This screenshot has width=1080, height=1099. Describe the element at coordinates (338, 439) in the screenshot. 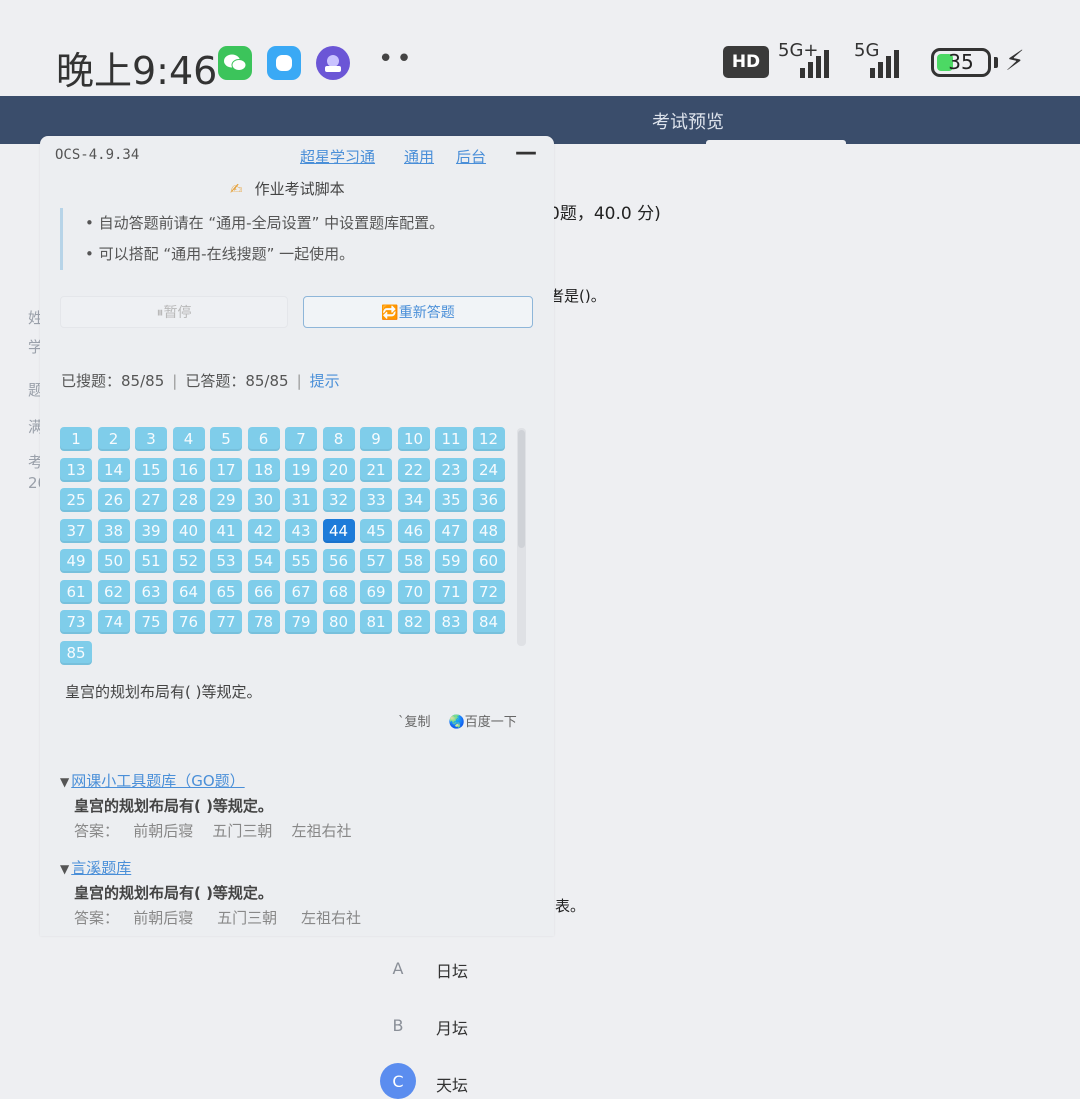

I see `question-number-button: 8` at that location.